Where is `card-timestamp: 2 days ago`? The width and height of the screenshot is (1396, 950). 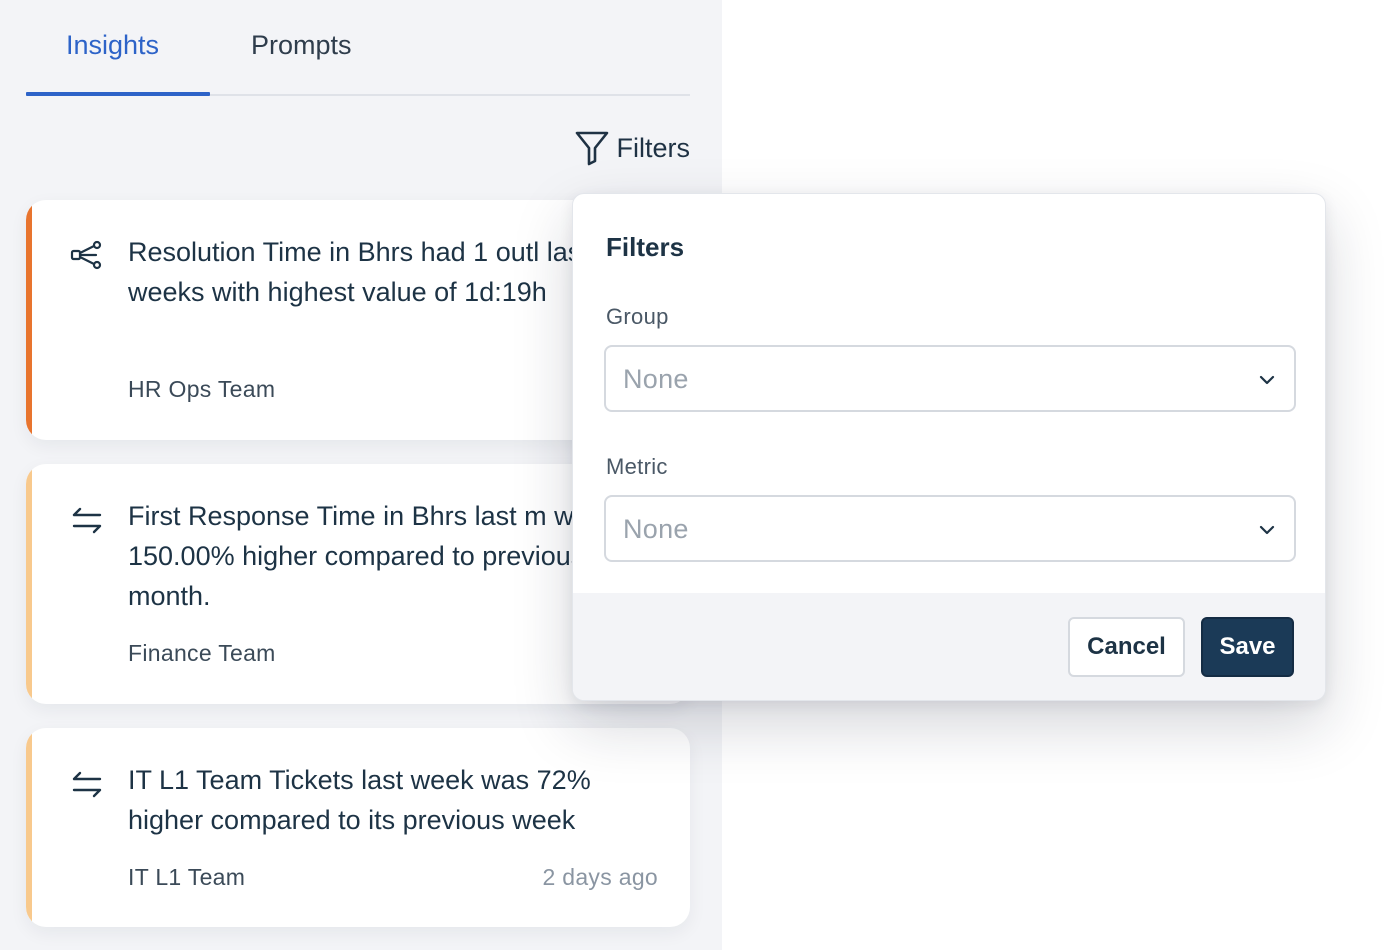
card-timestamp: 2 days ago is located at coordinates (600, 877).